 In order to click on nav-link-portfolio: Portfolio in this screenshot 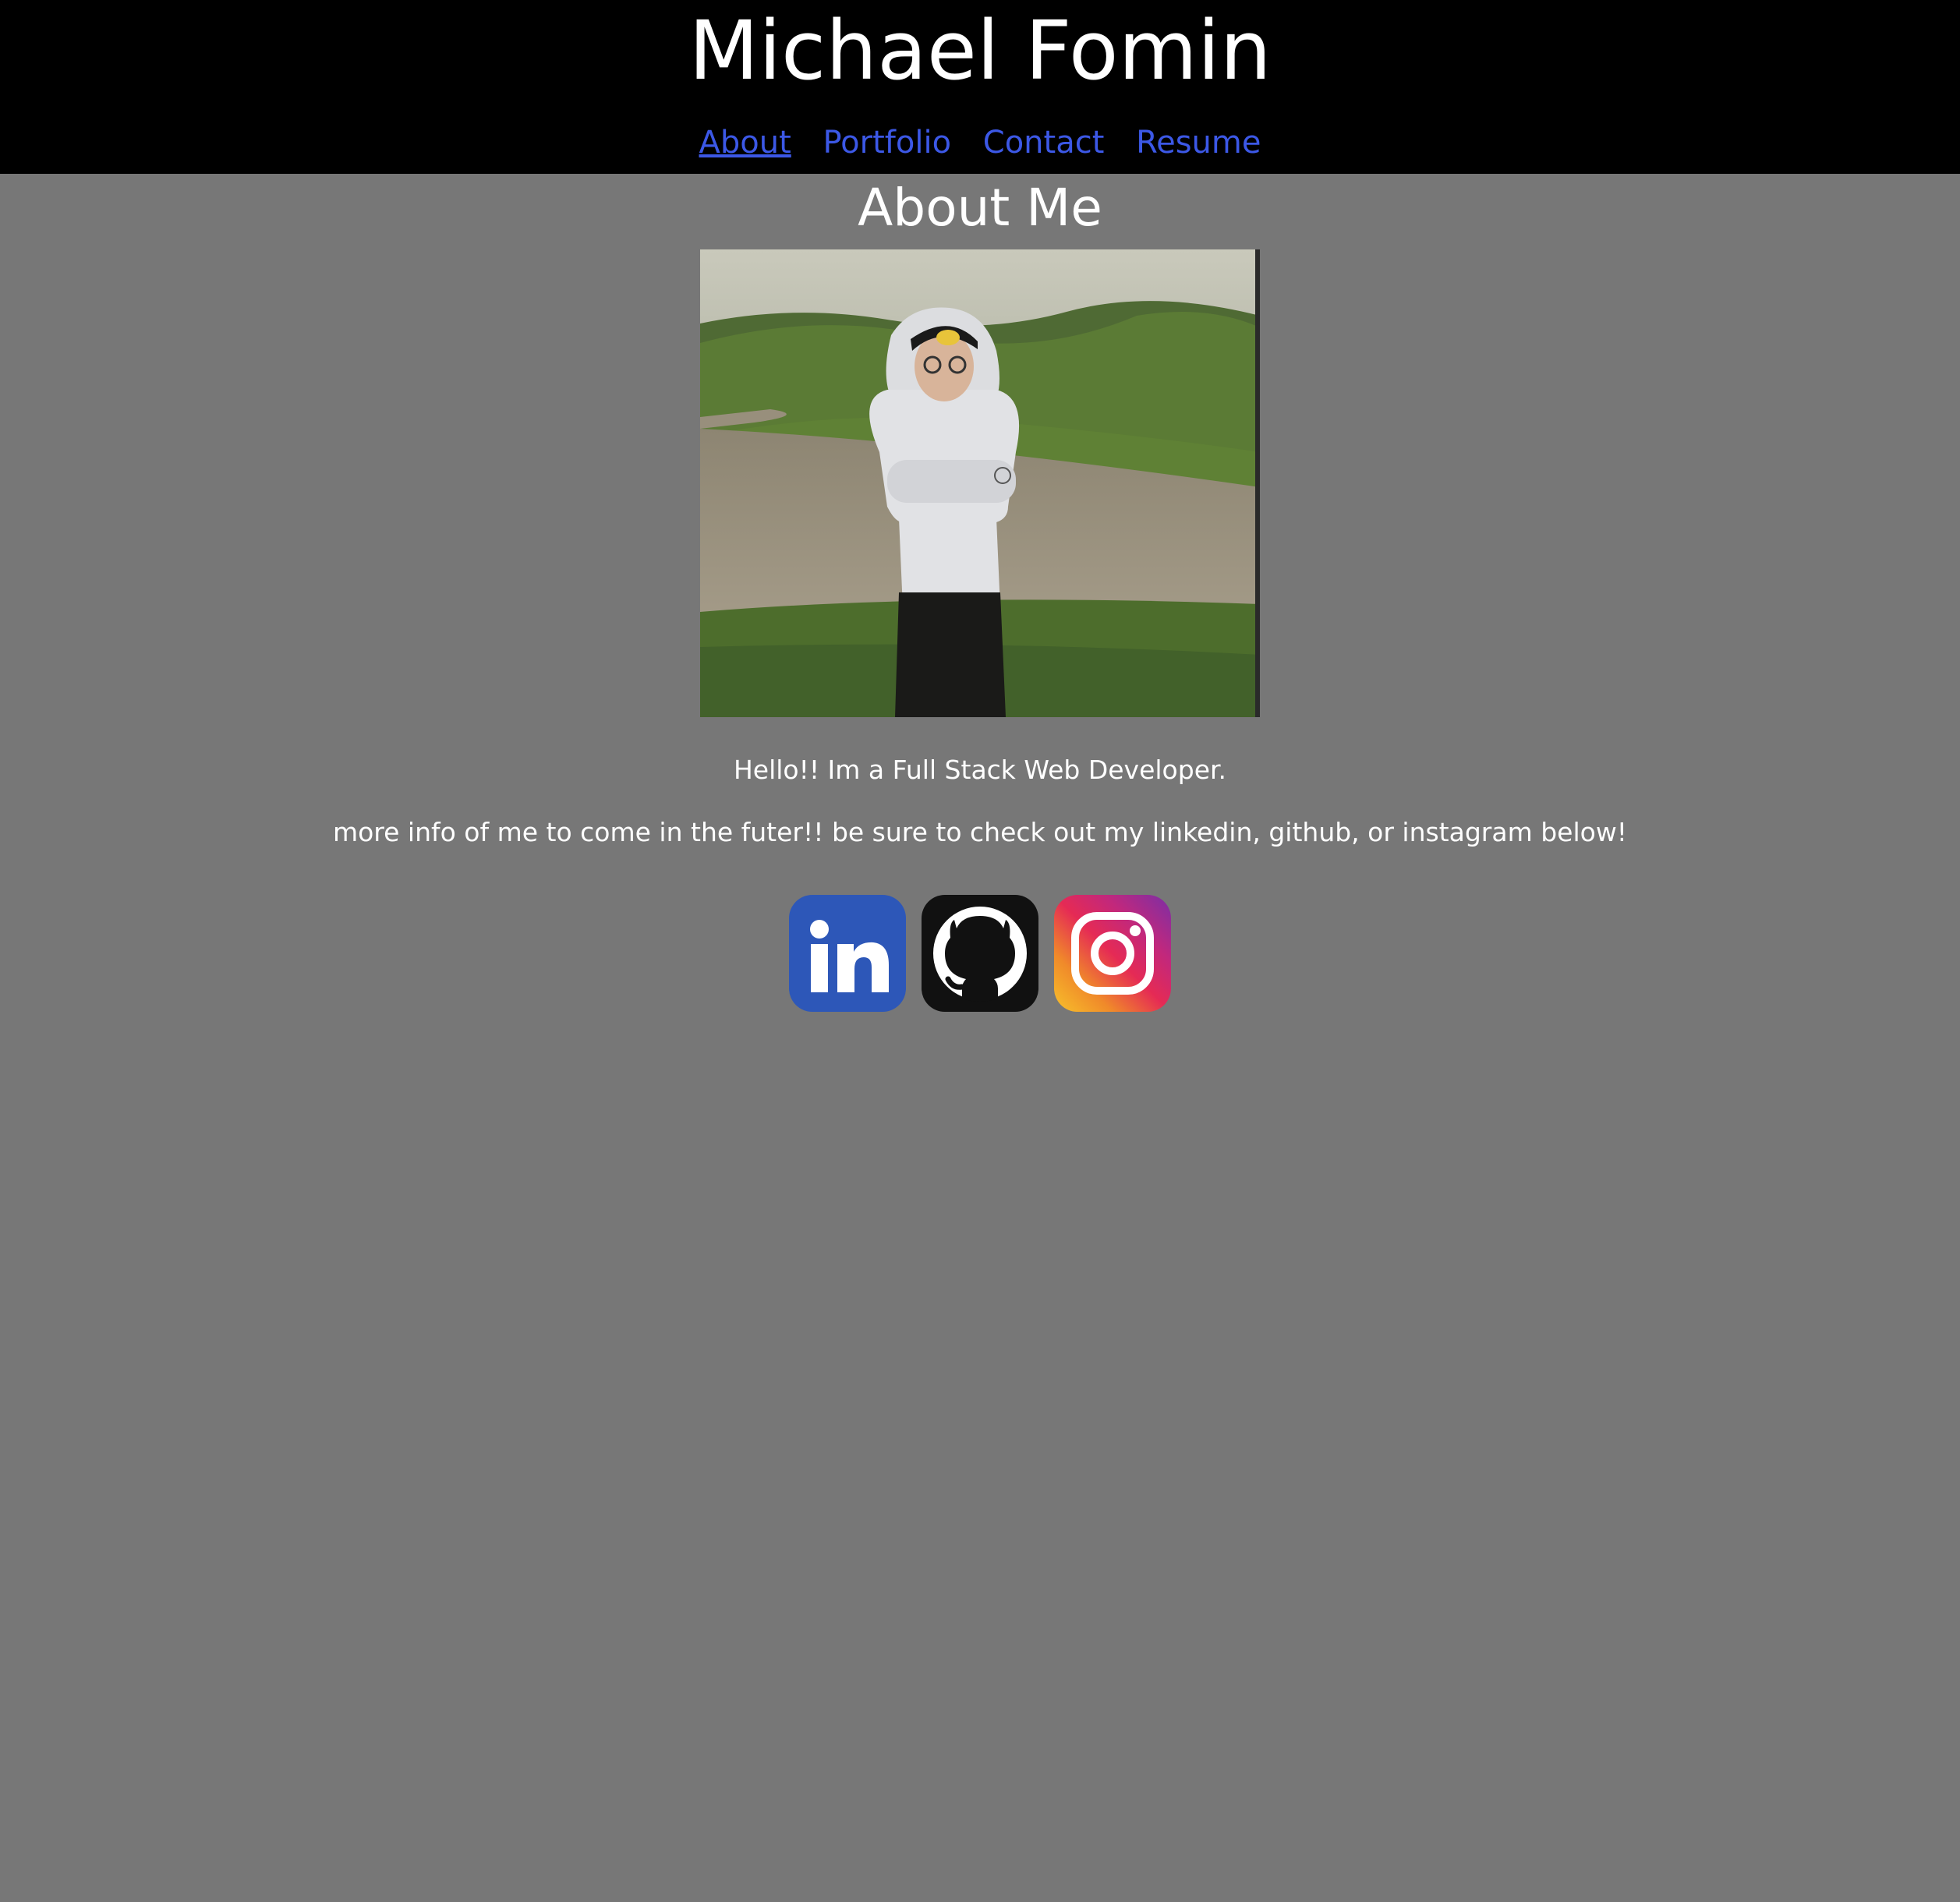, I will do `click(887, 143)`.